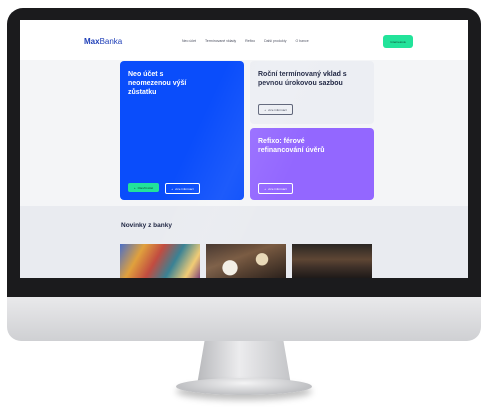 The image size is (487, 409). I want to click on nav-item-neo-ucet: Neo účet, so click(189, 41).